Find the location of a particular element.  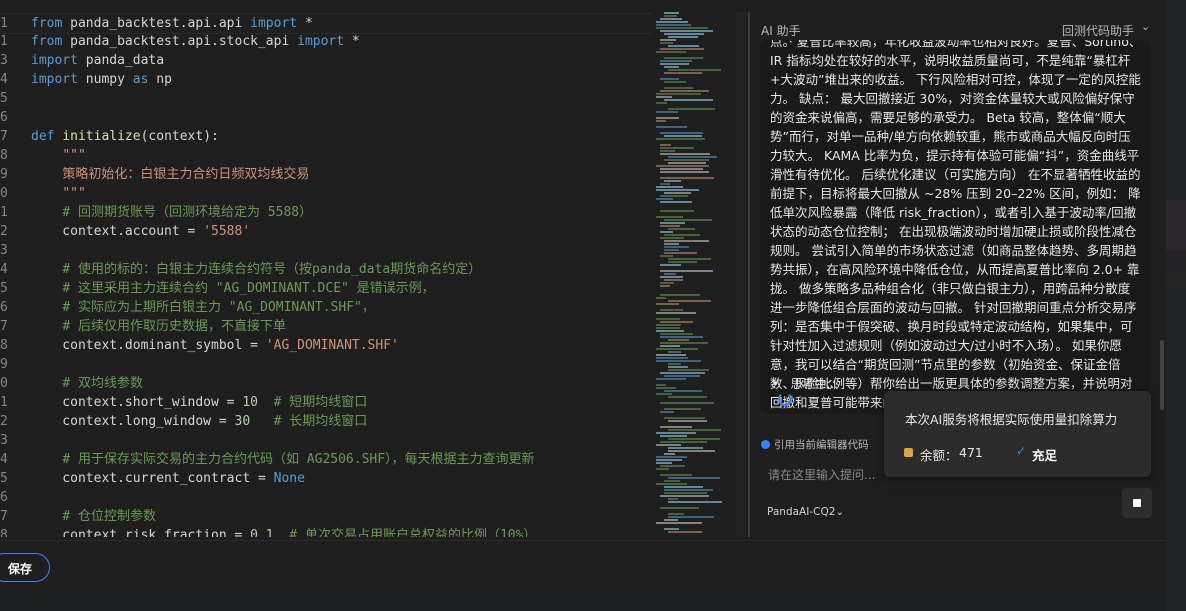

code-line: 2 context.account = '5588' is located at coordinates (326, 231).